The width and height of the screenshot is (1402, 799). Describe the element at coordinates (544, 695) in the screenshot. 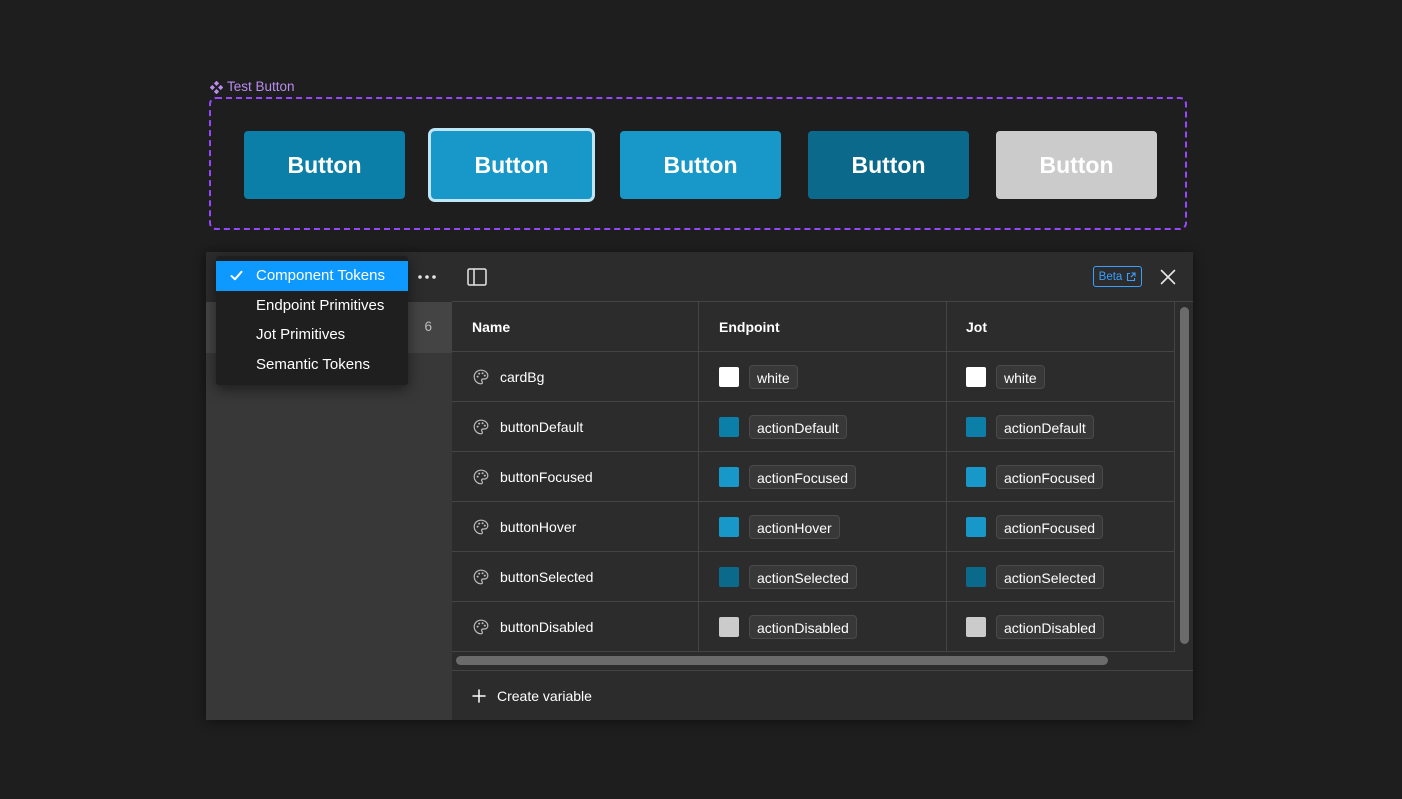

I see `create-variable-label: Create variable` at that location.